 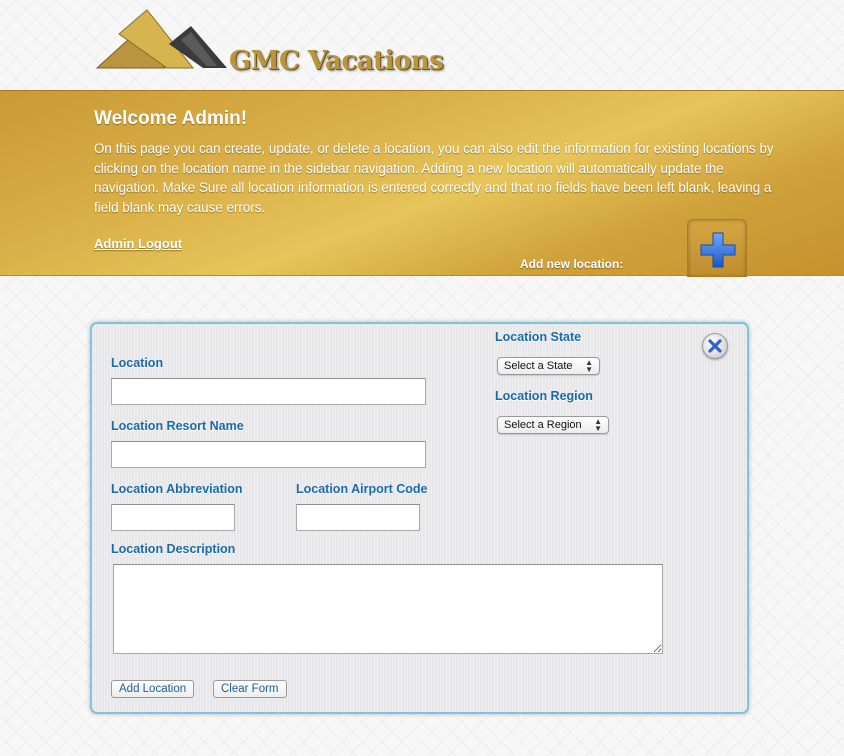 I want to click on location-label: Location, so click(x=137, y=363).